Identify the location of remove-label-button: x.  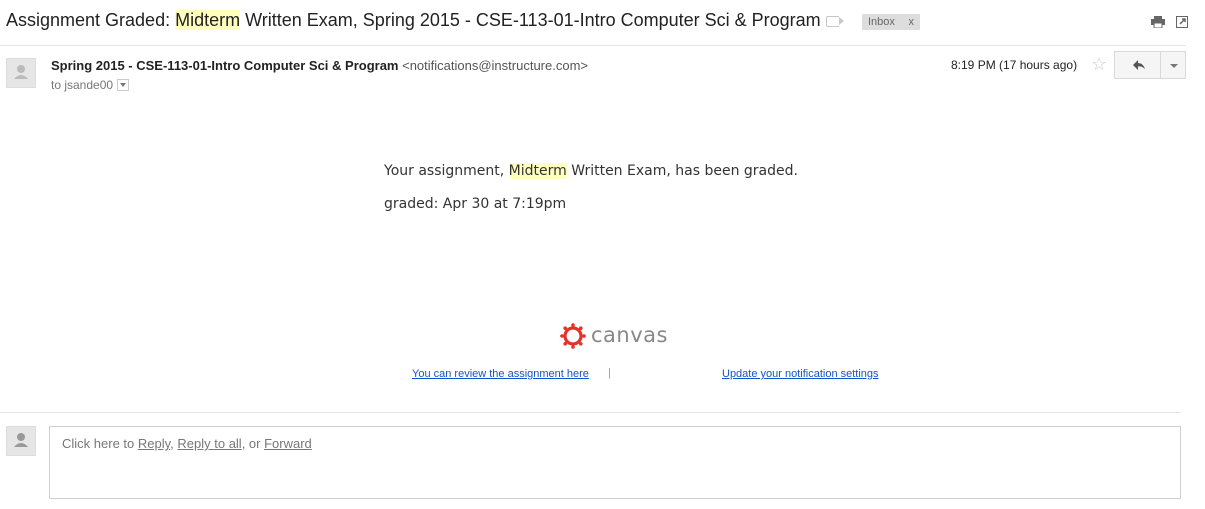
(912, 22).